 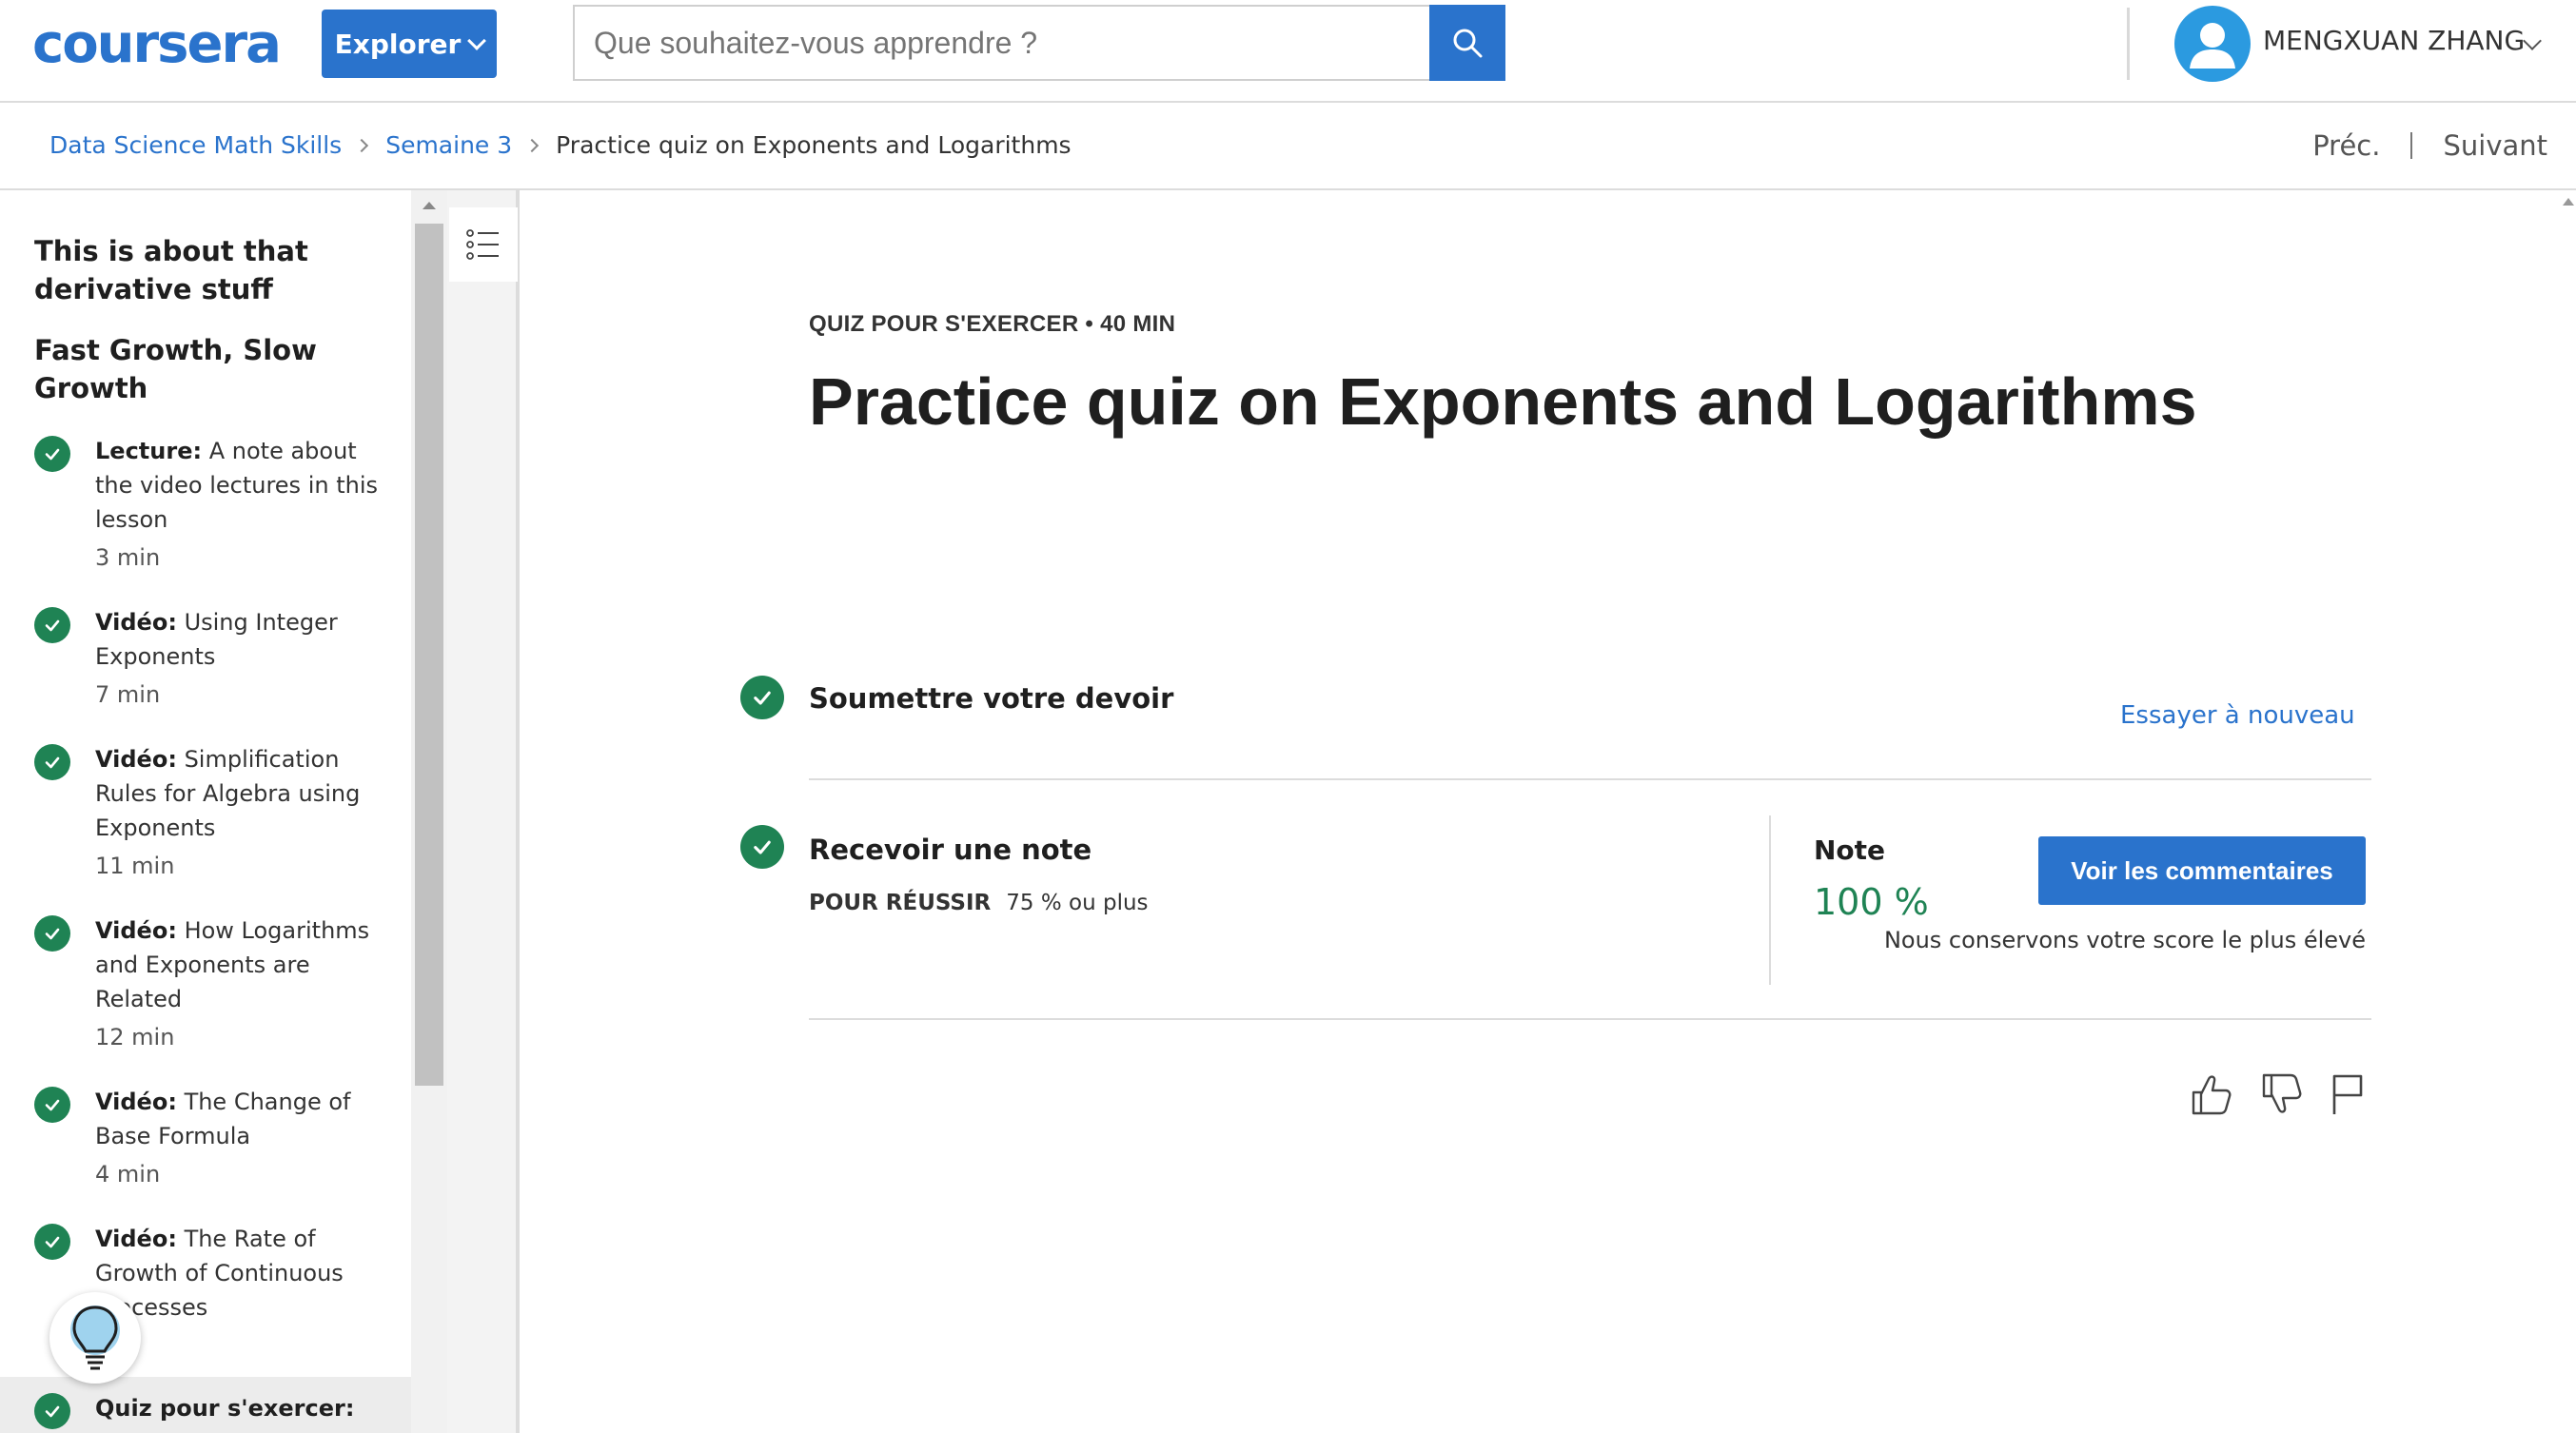 I want to click on thumbs-up-icon, so click(x=2210, y=1094).